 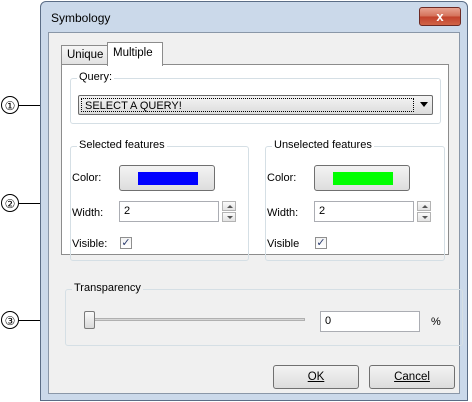 I want to click on selected-width-down-button, so click(x=229, y=217).